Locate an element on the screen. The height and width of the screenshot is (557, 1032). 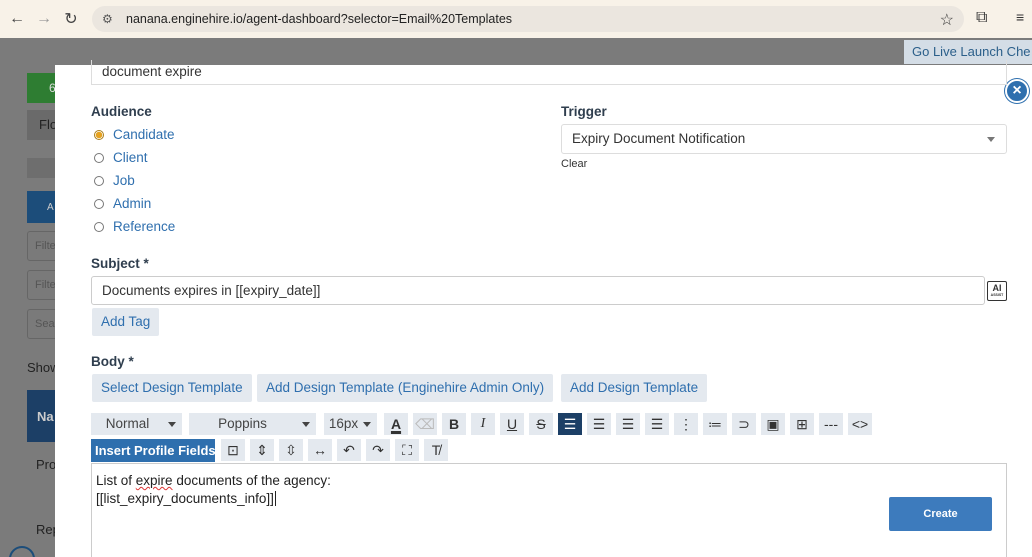
bg-table-header: Na is located at coordinates (42, 416).